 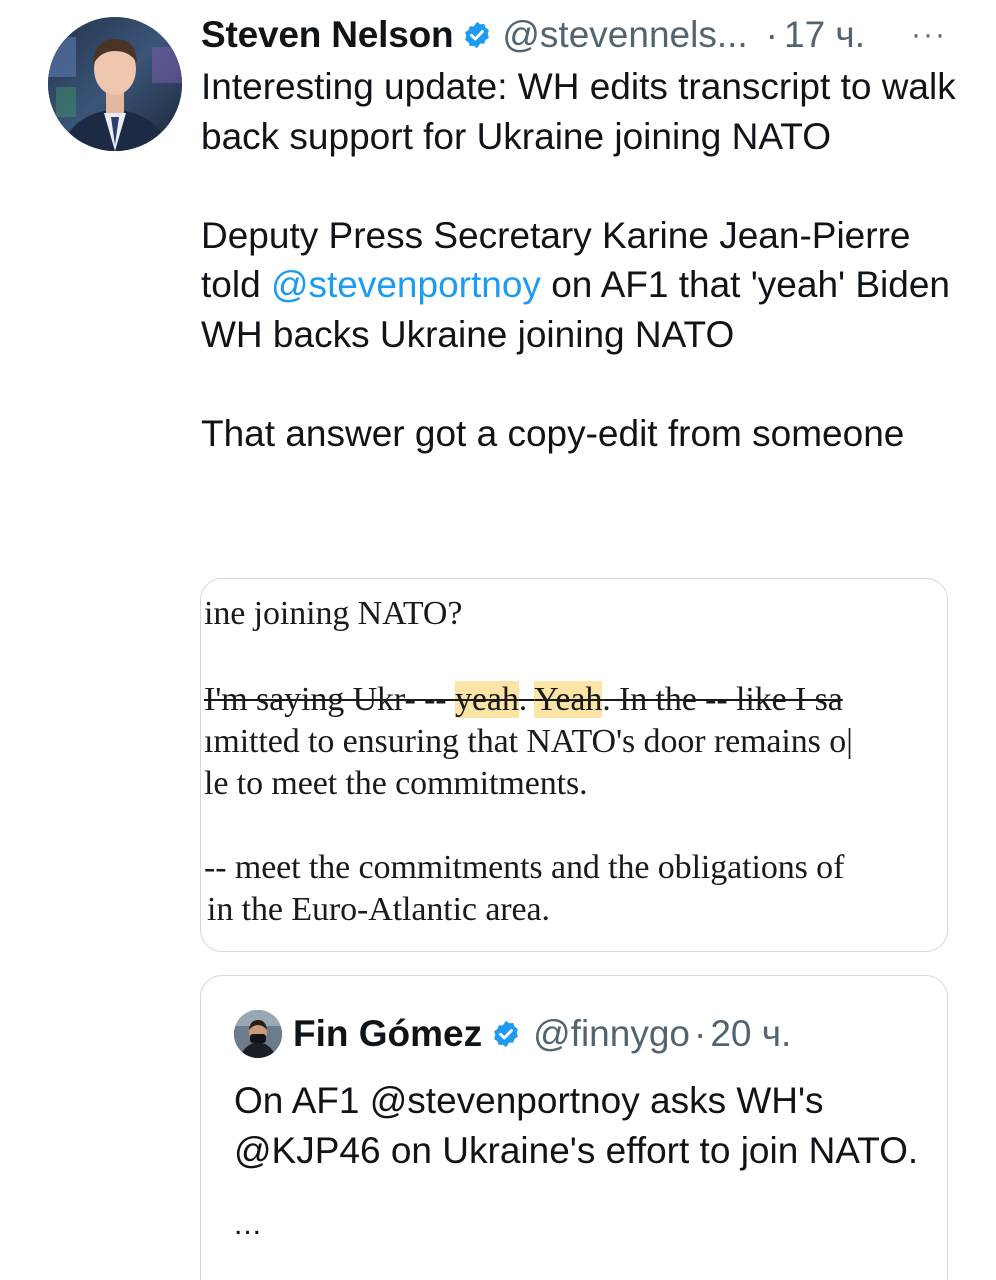 I want to click on strikethrough-text: ., so click(x=526, y=699).